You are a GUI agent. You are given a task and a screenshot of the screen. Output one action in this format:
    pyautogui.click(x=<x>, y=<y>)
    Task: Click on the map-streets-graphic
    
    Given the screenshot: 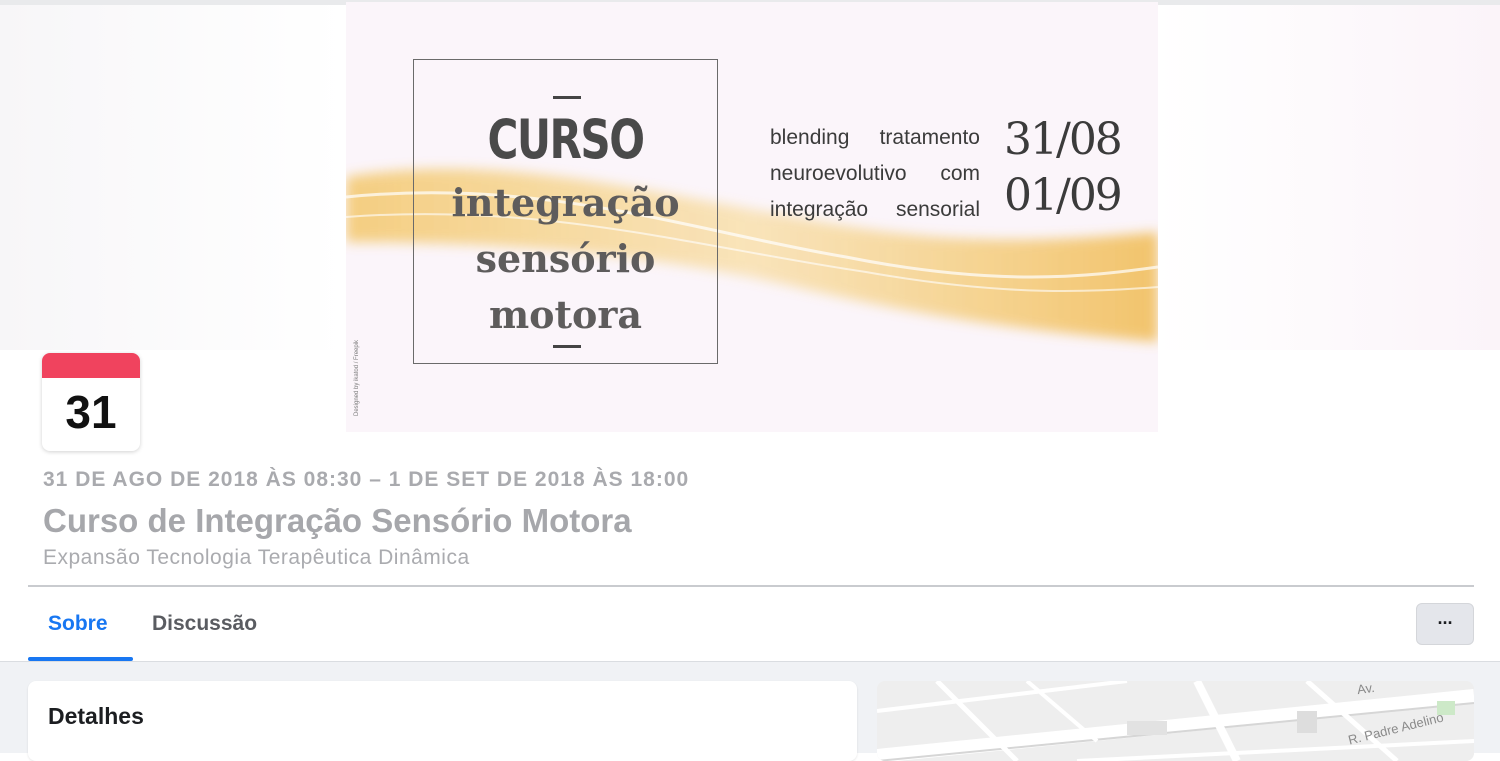 What is the action you would take?
    pyautogui.click(x=1175, y=721)
    